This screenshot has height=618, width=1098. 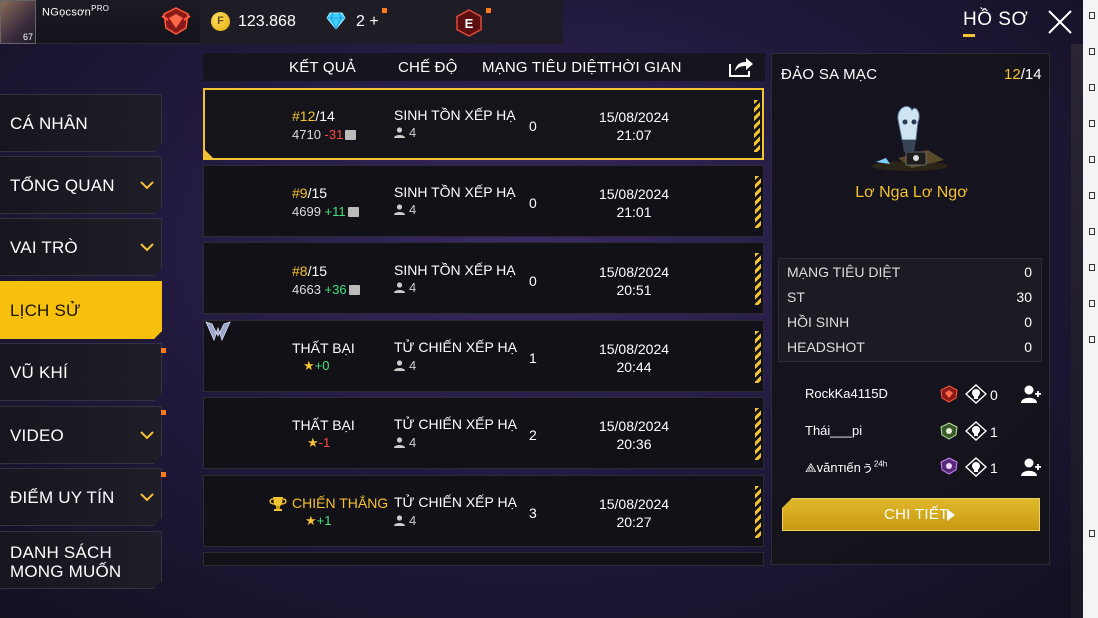 What do you see at coordinates (49, 123) in the screenshot?
I see `sidebar-item-label: CÁ NHÂN` at bounding box center [49, 123].